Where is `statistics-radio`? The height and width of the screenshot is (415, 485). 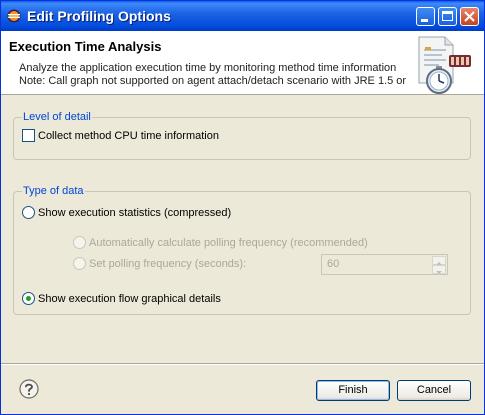
statistics-radio is located at coordinates (28, 212).